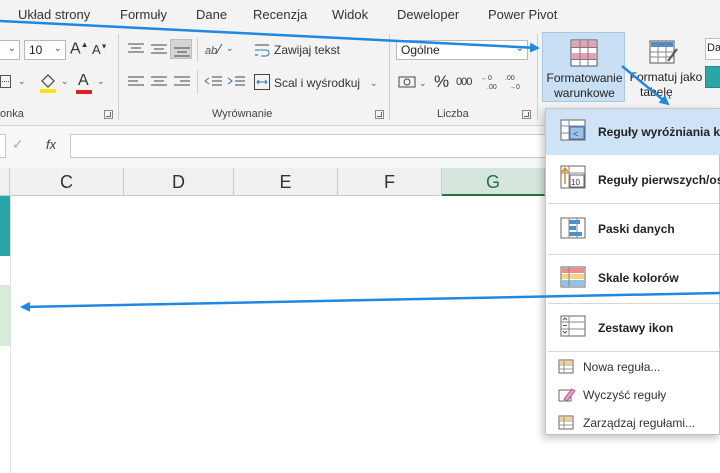 The image size is (720, 473). Describe the element at coordinates (159, 82) in the screenshot. I see `align-center-icon` at that location.